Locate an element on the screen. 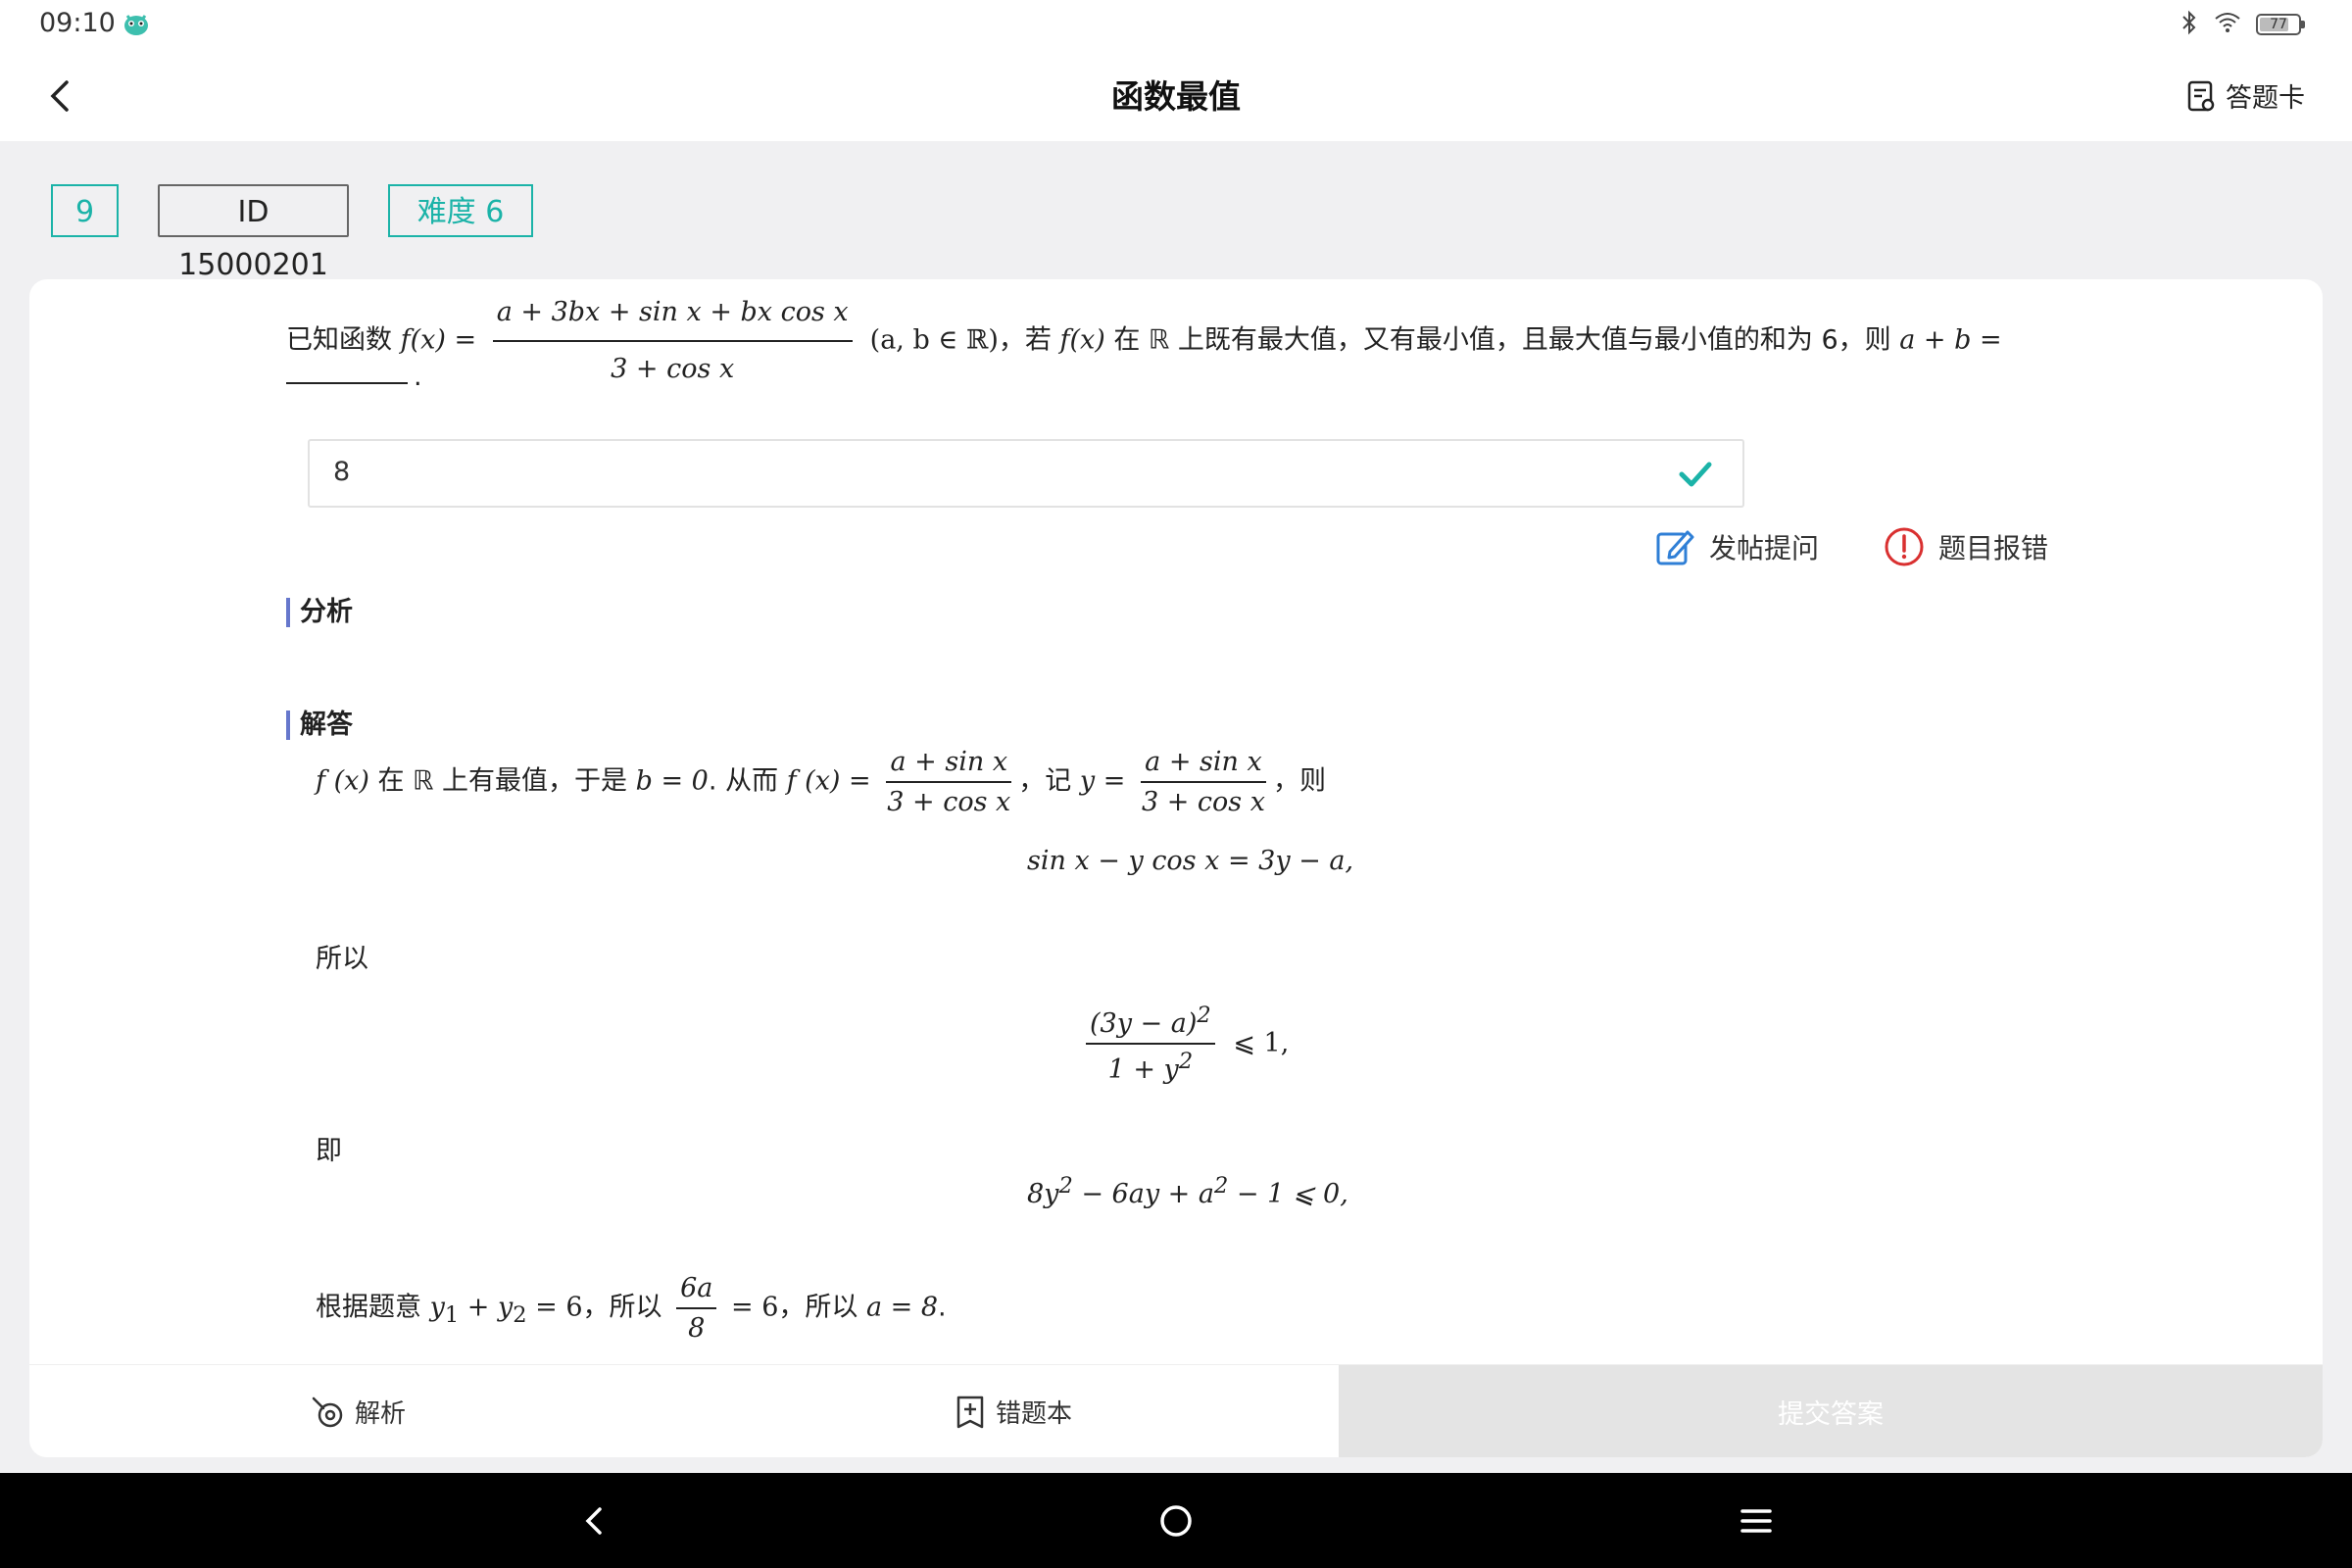 The width and height of the screenshot is (2352, 1568). eq-part: y is located at coordinates (437, 1307).